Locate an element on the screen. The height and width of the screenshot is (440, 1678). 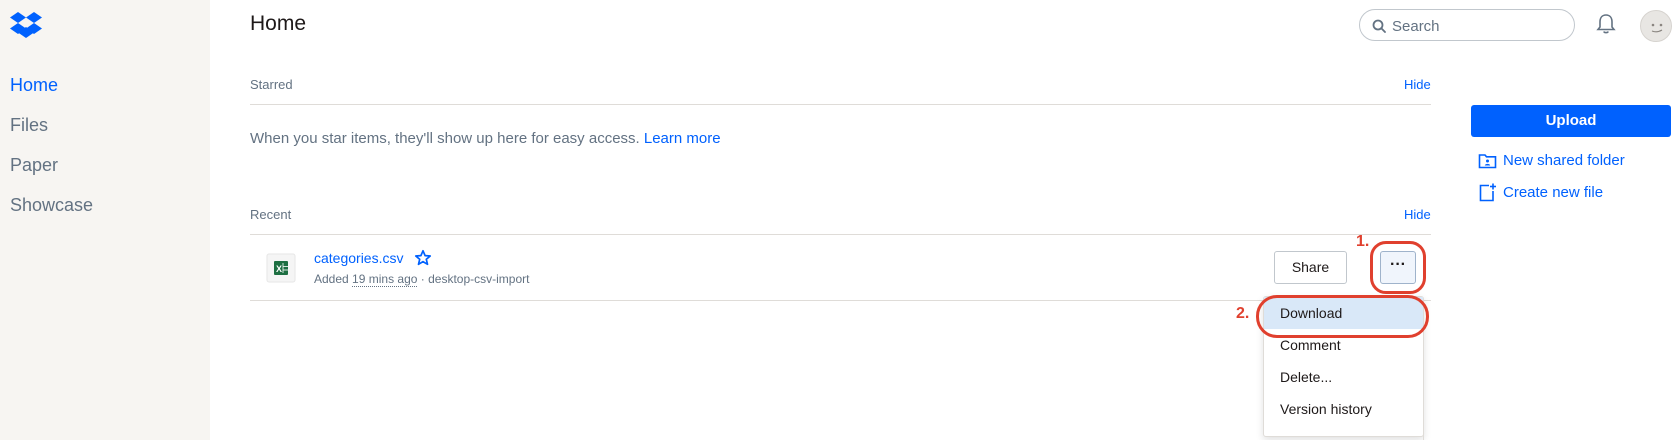
new-shared-folder-label: New shared folder is located at coordinates (1564, 160).